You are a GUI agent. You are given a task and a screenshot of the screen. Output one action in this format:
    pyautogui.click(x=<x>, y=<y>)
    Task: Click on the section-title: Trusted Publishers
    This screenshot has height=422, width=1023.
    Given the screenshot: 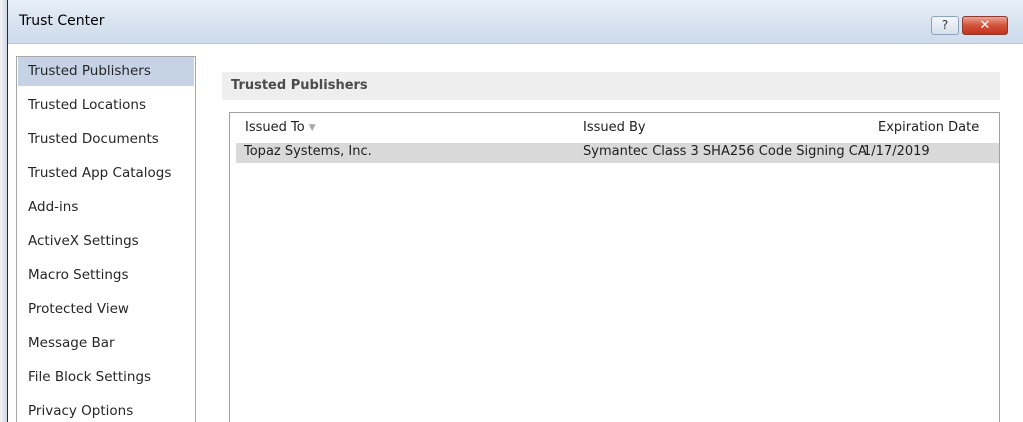 What is the action you would take?
    pyautogui.click(x=611, y=86)
    